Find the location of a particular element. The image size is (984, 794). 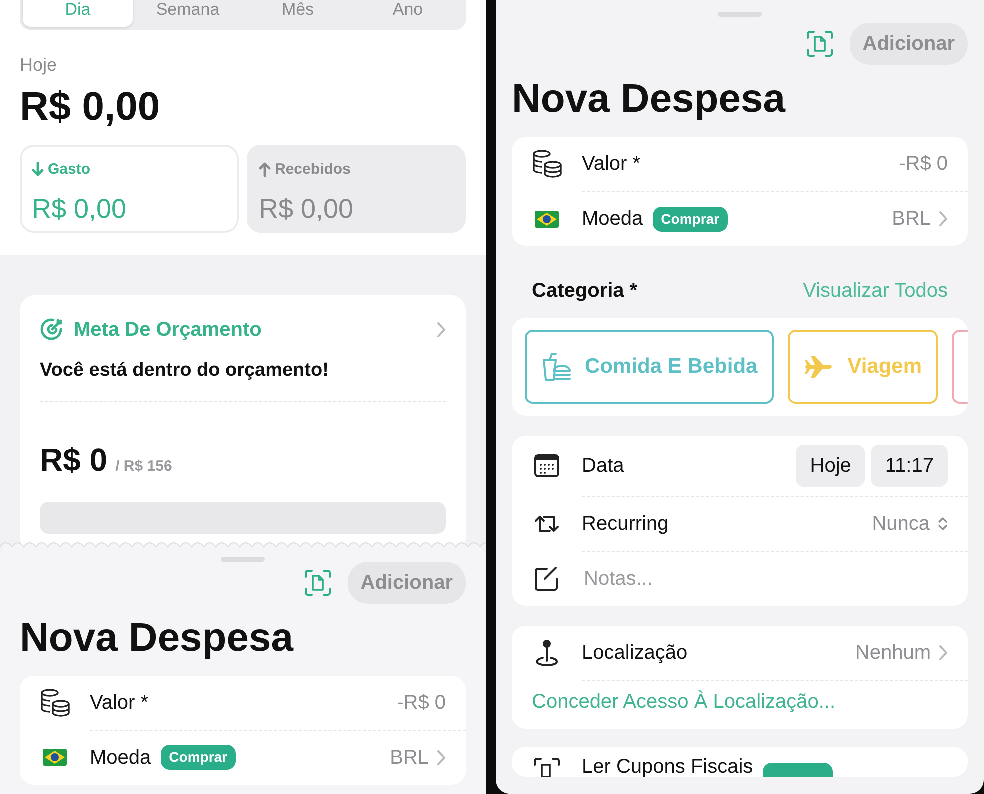

recurrence-picker: Nunca is located at coordinates (910, 524).